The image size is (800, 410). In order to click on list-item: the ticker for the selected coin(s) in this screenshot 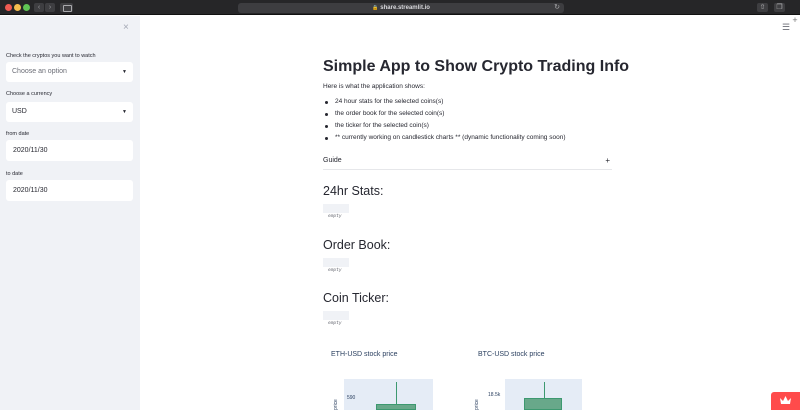, I will do `click(444, 126)`.